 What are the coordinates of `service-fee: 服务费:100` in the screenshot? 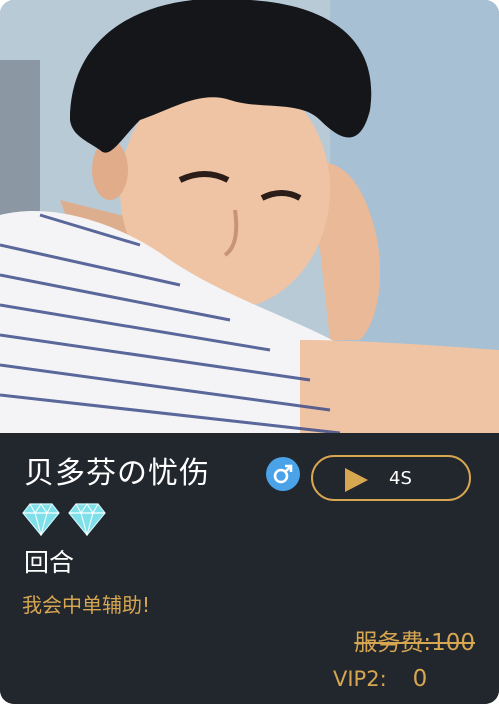 It's located at (414, 643).